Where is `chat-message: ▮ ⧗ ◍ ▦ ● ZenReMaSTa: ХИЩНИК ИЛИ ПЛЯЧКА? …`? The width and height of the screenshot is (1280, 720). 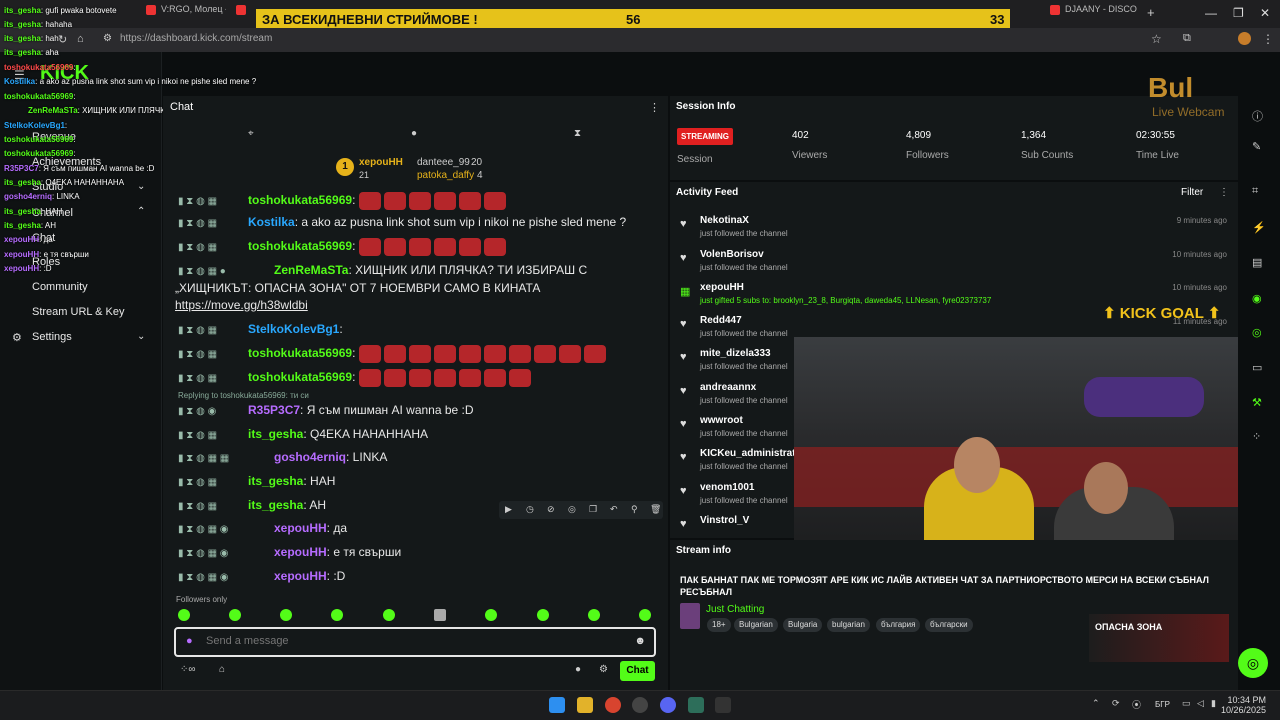 chat-message: ▮ ⧗ ◍ ▦ ● ZenReMaSTa: ХИЩНИК ИЛИ ПЛЯЧКА? … is located at coordinates (382, 270).